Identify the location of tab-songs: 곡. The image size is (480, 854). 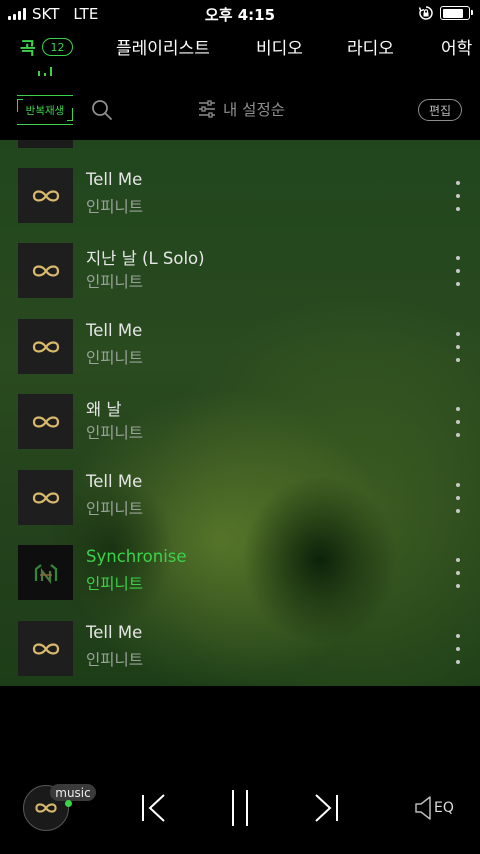
(28, 46).